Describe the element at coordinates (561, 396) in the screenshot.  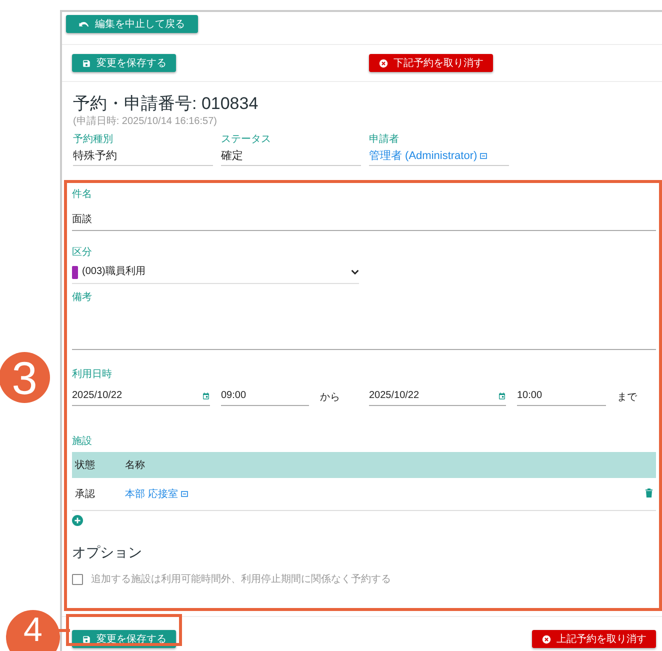
I see `time-field: 10:00` at that location.